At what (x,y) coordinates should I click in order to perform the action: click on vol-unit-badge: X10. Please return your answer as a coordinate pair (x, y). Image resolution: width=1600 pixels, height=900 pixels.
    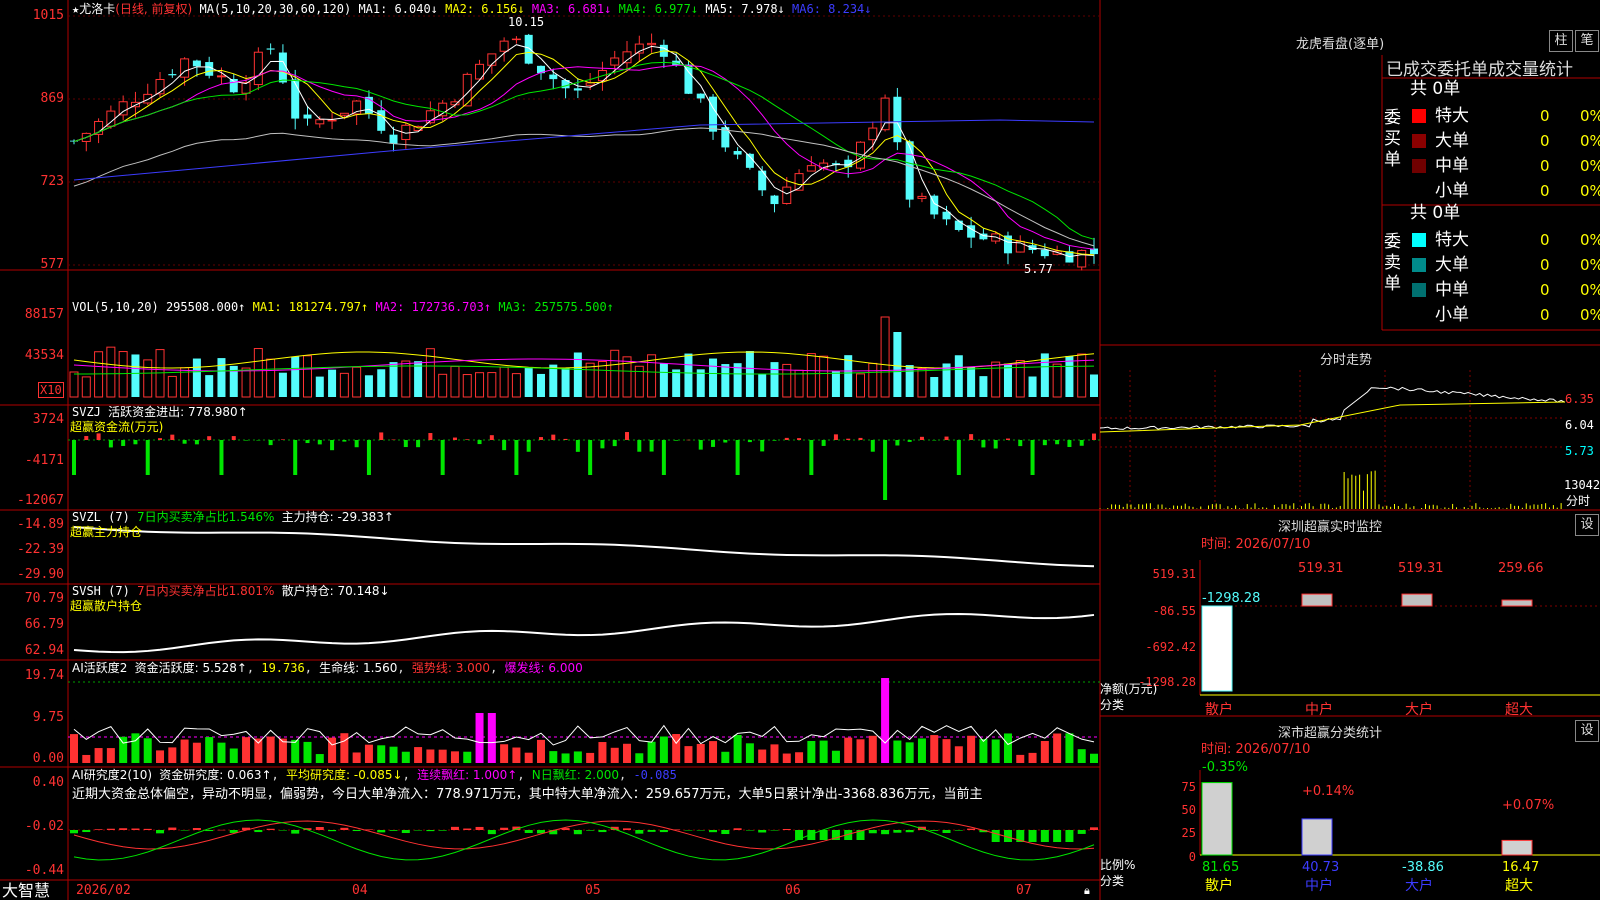
    Looking at the image, I should click on (51, 390).